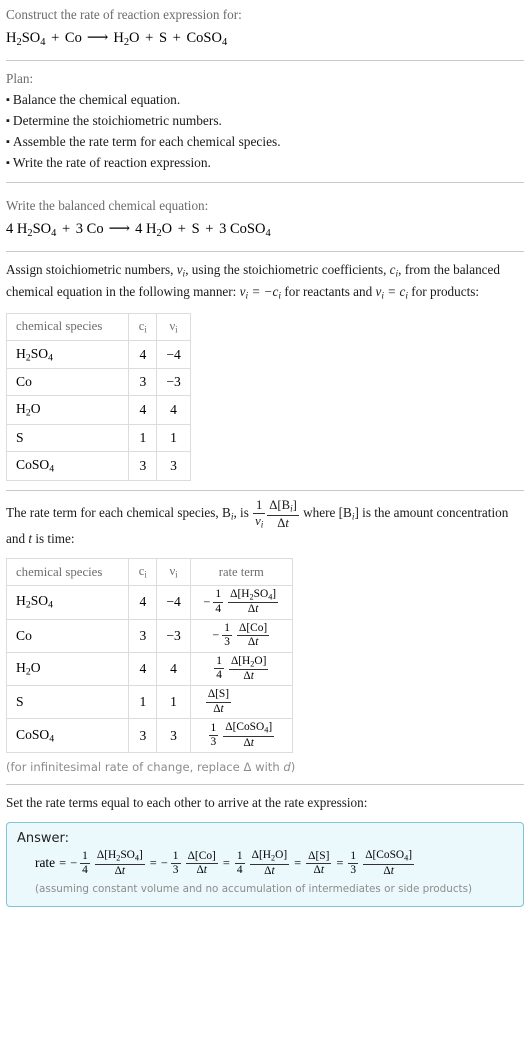 The height and width of the screenshot is (1042, 530). Describe the element at coordinates (10, 229) in the screenshot. I see `coef-h2so4: 4` at that location.